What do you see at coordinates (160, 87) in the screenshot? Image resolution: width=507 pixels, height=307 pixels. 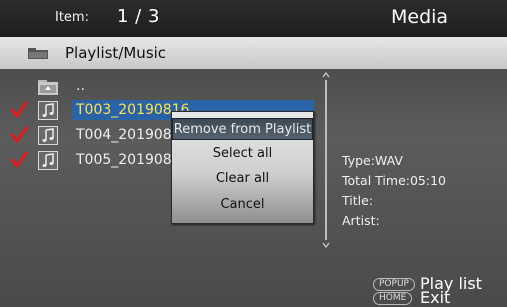 I see `list-item-parent: ..` at bounding box center [160, 87].